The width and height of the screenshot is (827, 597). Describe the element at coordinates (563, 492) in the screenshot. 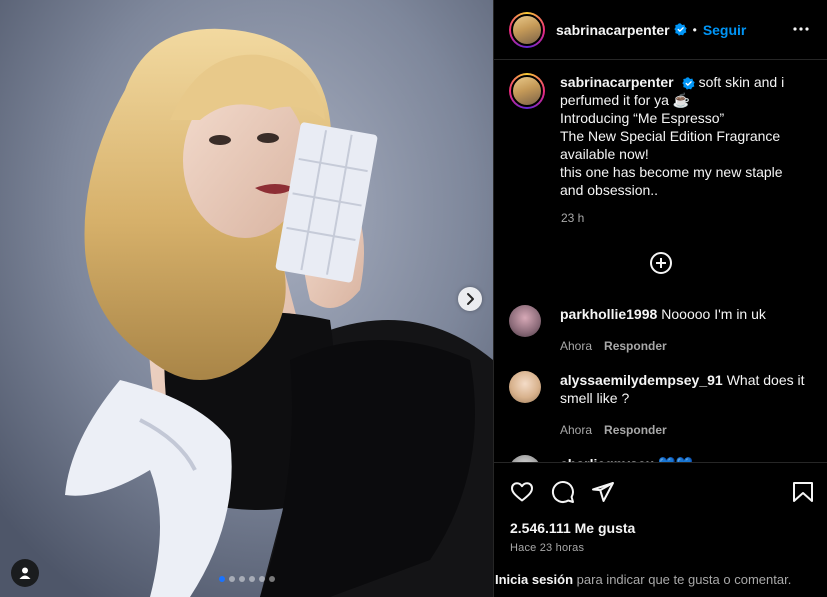

I see `comment-icon` at that location.